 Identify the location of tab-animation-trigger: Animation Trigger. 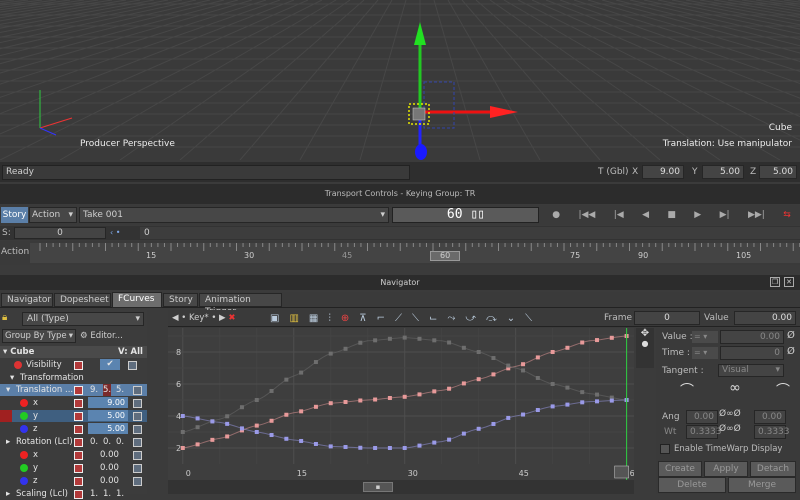
(240, 305).